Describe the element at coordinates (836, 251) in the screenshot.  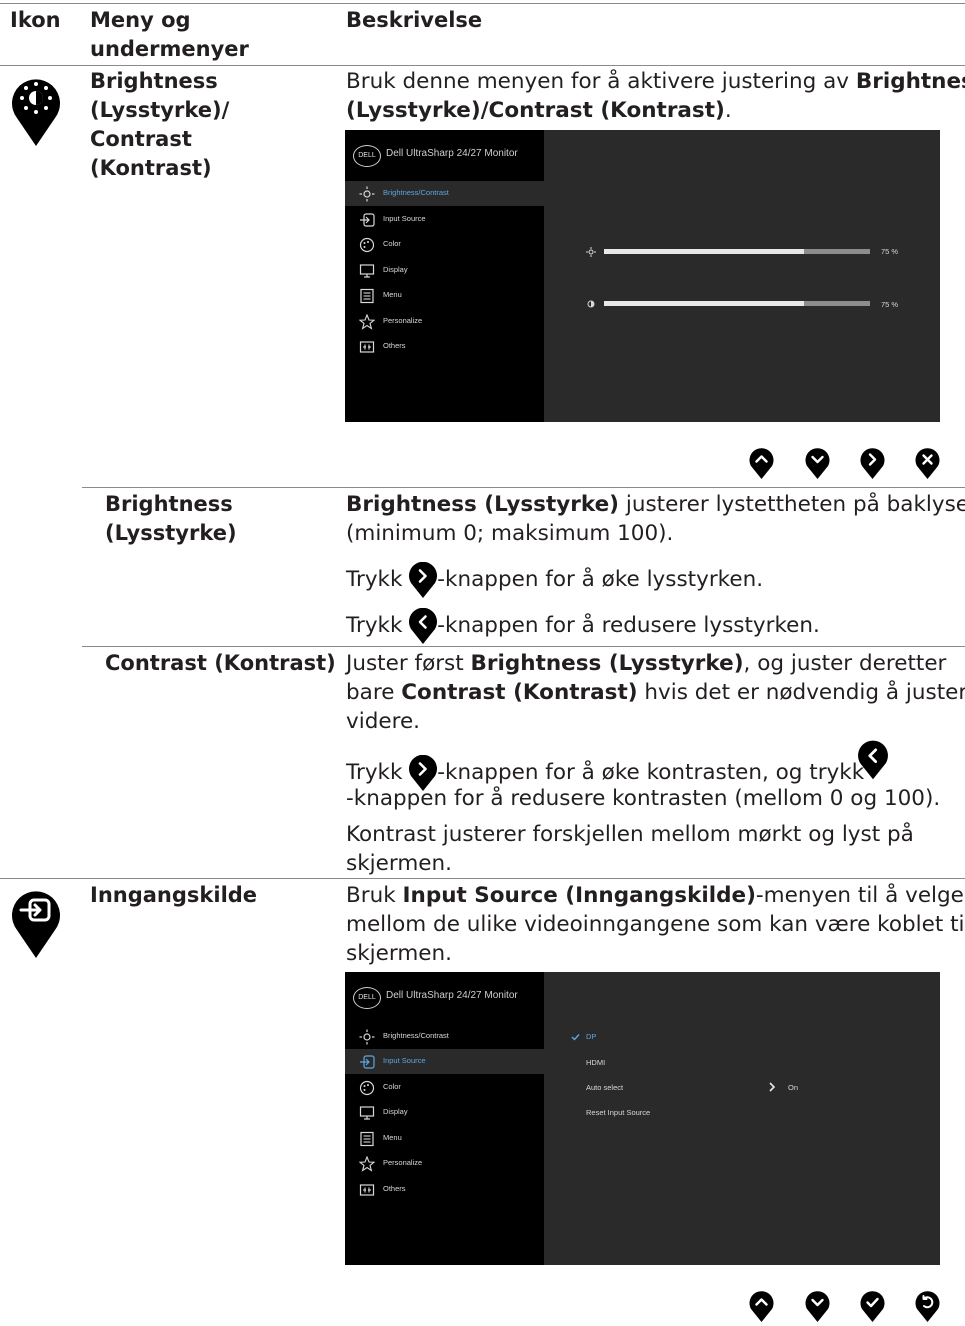
I see `brightness-slider-fill` at that location.